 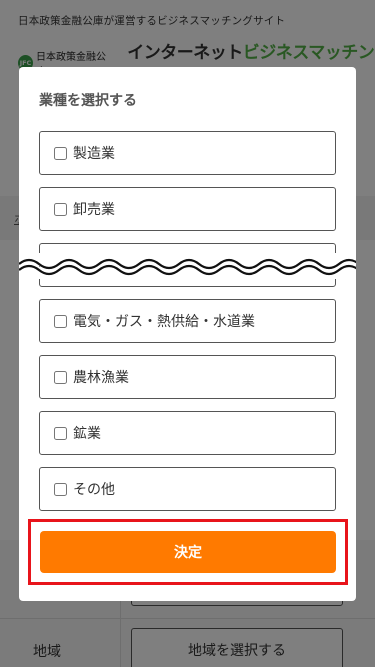 I want to click on option-label: 製造業, so click(x=94, y=154).